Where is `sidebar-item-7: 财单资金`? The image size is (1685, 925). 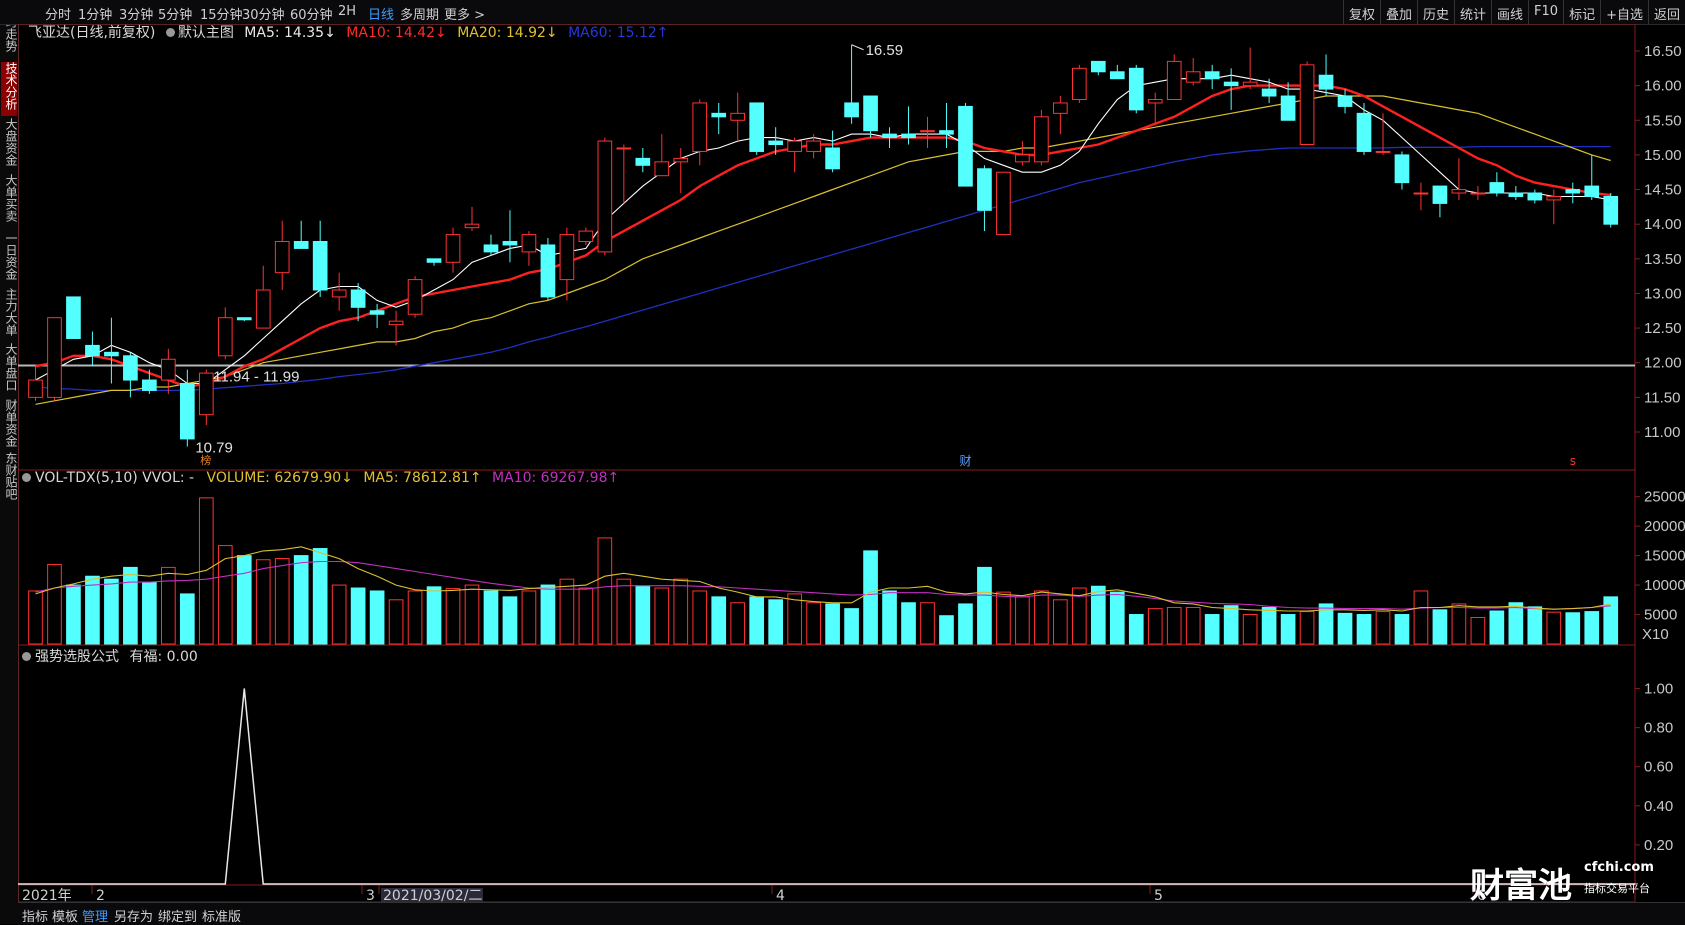
sidebar-item-7: 财单资金 is located at coordinates (9, 425).